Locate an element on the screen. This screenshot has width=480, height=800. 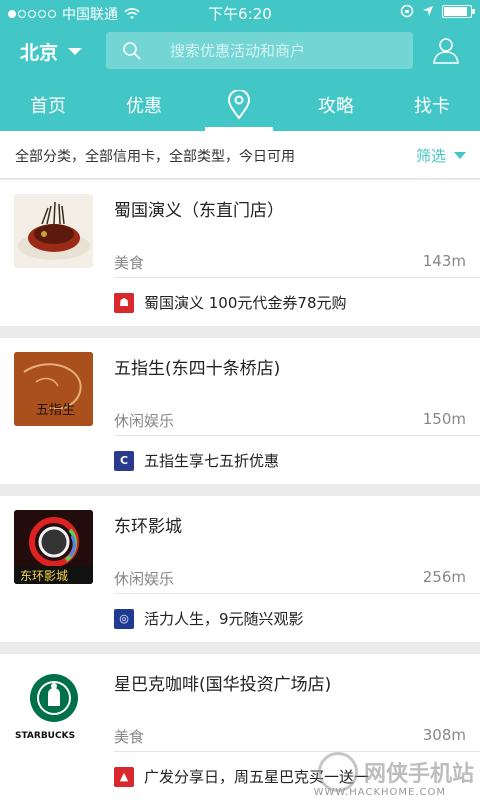
search-input: 搜索优惠活动和商户 is located at coordinates (259, 50).